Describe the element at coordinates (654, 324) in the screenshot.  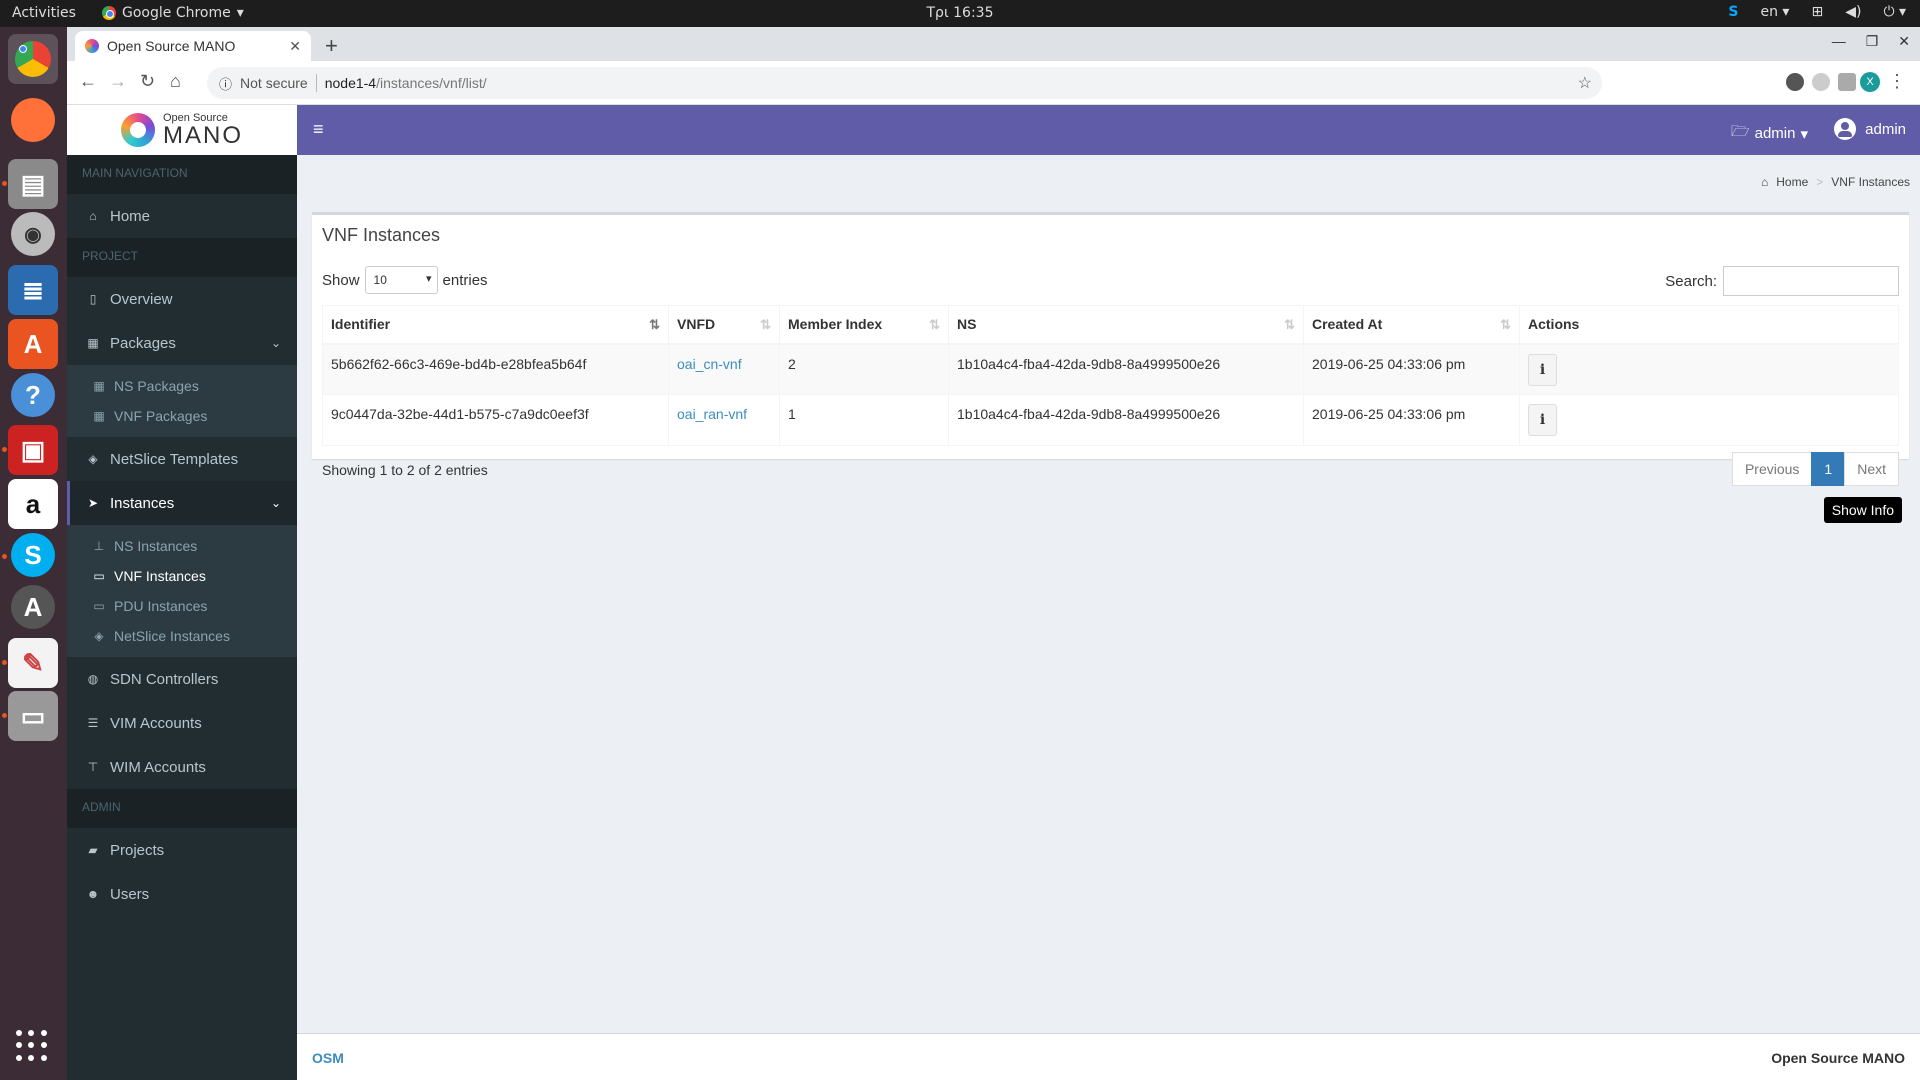
I see `sort-asc-icon: ⇅` at that location.